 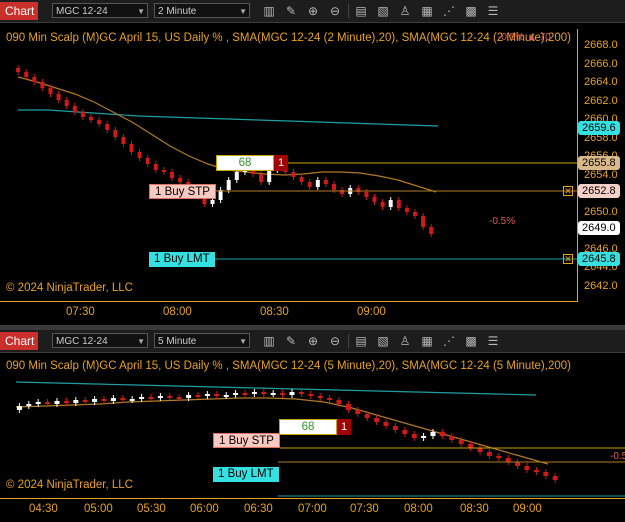 What do you see at coordinates (364, 509) in the screenshot?
I see `x-tick-label: 07:30` at bounding box center [364, 509].